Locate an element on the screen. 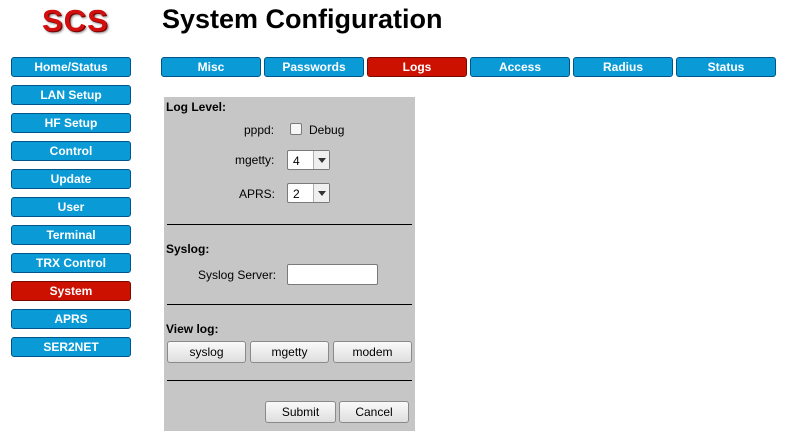  sidebar-item-update: Update is located at coordinates (71, 179).